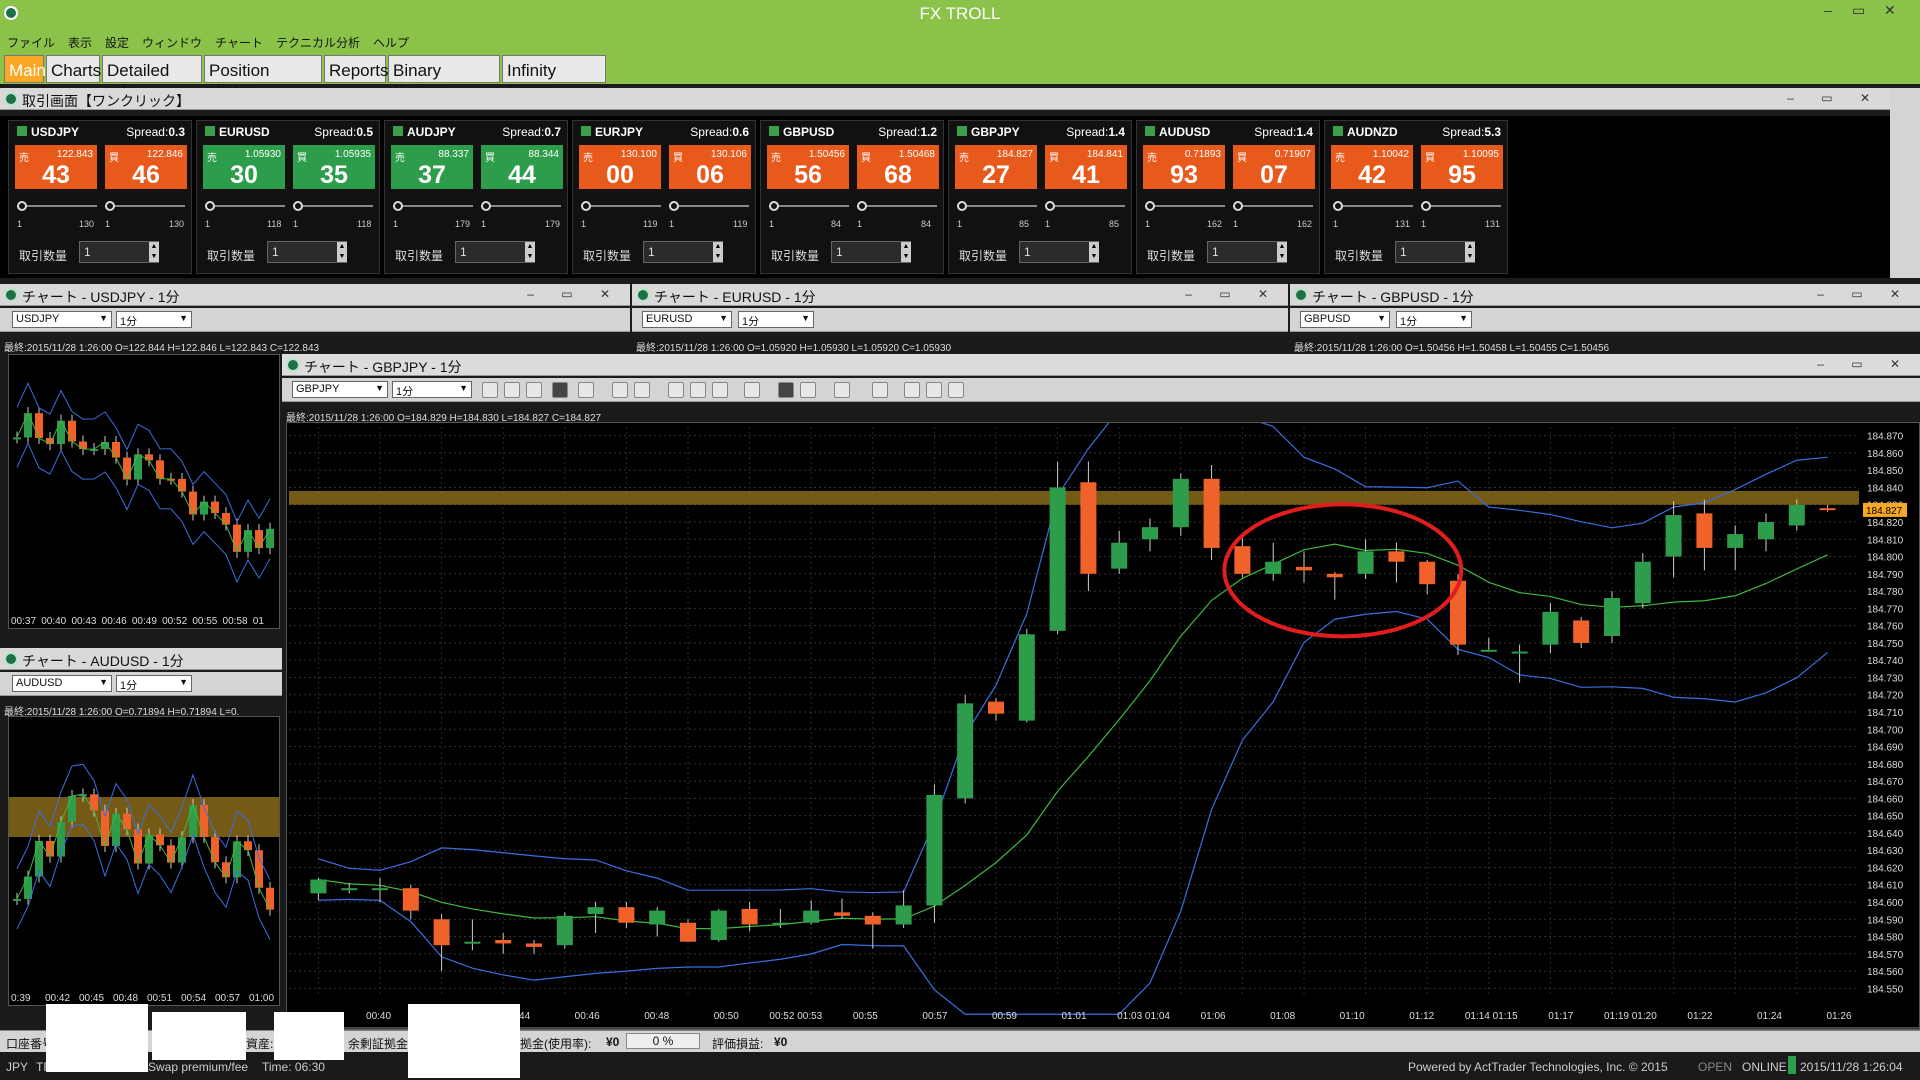  Describe the element at coordinates (317, 40) in the screenshot. I see `menu-technical: テクニカル分析` at that location.